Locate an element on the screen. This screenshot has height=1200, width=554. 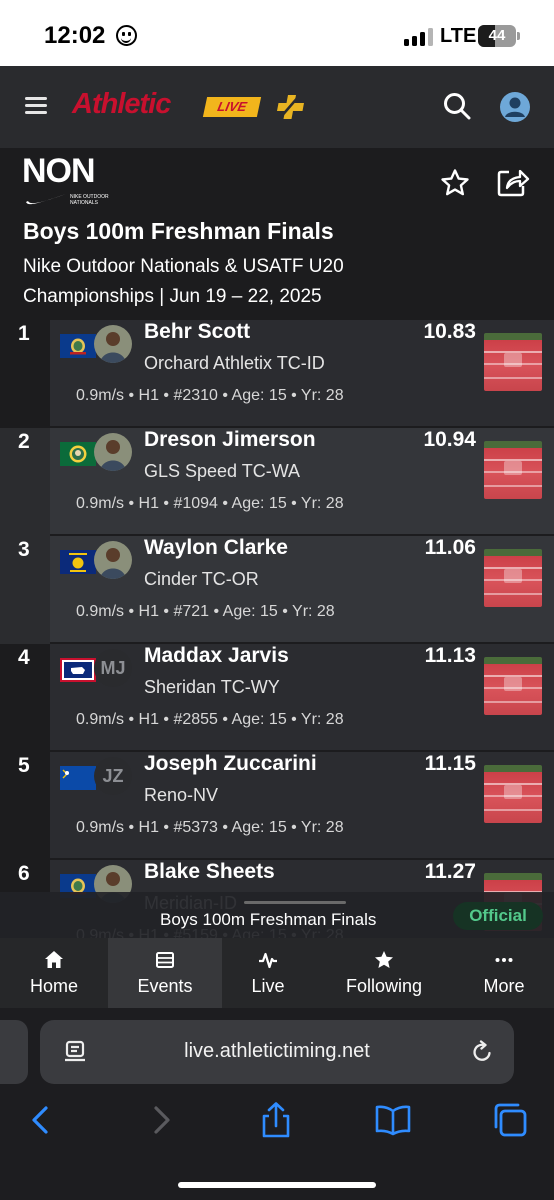
address-bar: live.athletictiming.net is located at coordinates (277, 1052).